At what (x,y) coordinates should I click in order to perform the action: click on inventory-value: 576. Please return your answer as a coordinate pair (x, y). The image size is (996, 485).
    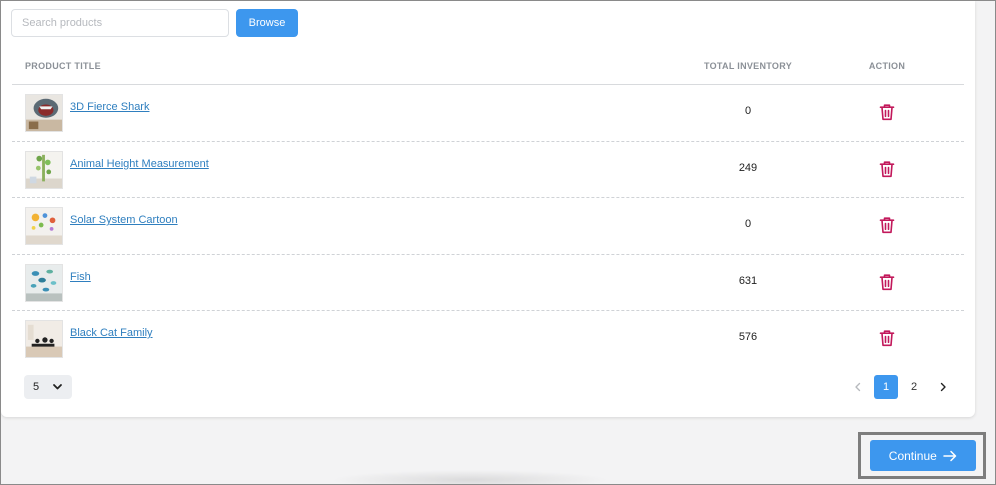
    Looking at the image, I should click on (748, 337).